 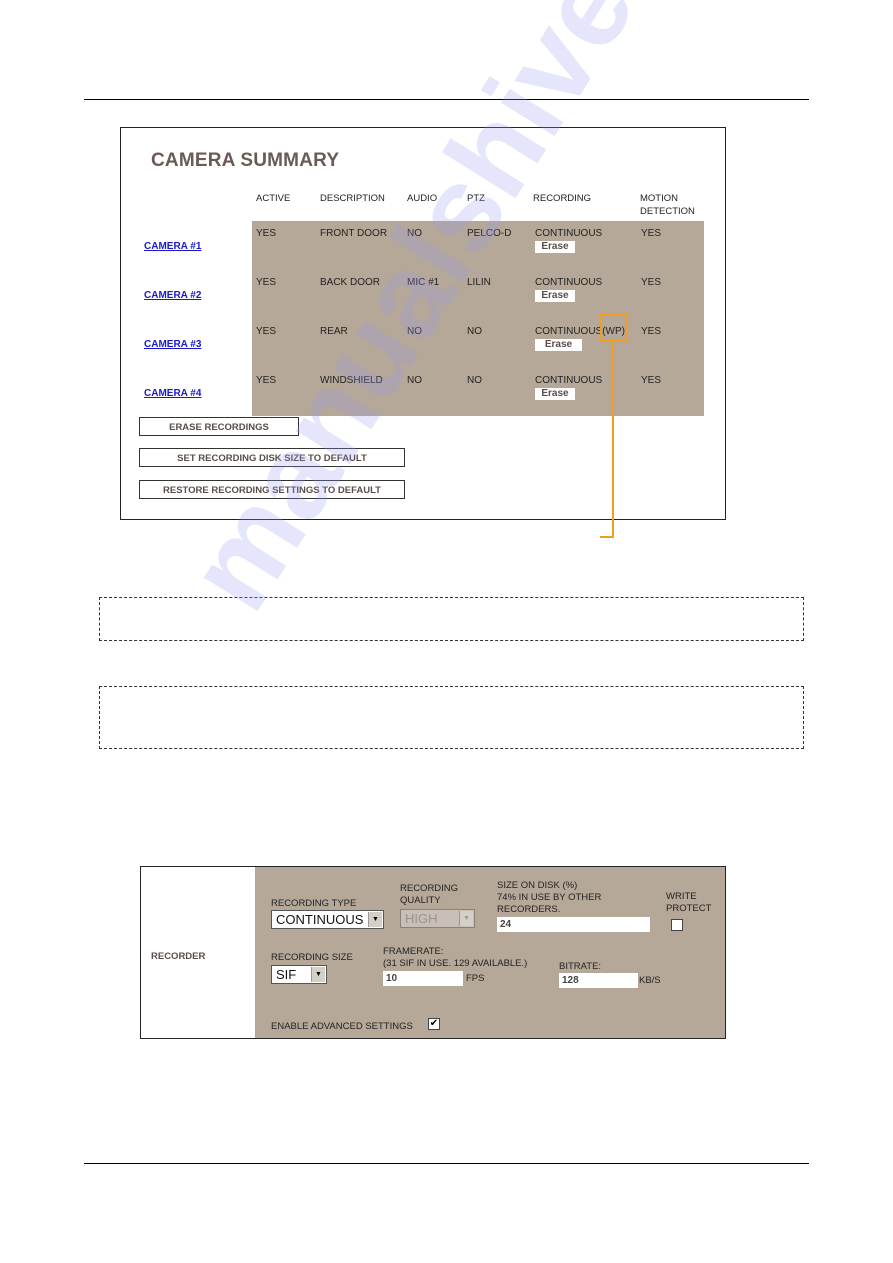 I want to click on row-1-description: FRONT DOOR, so click(x=354, y=233).